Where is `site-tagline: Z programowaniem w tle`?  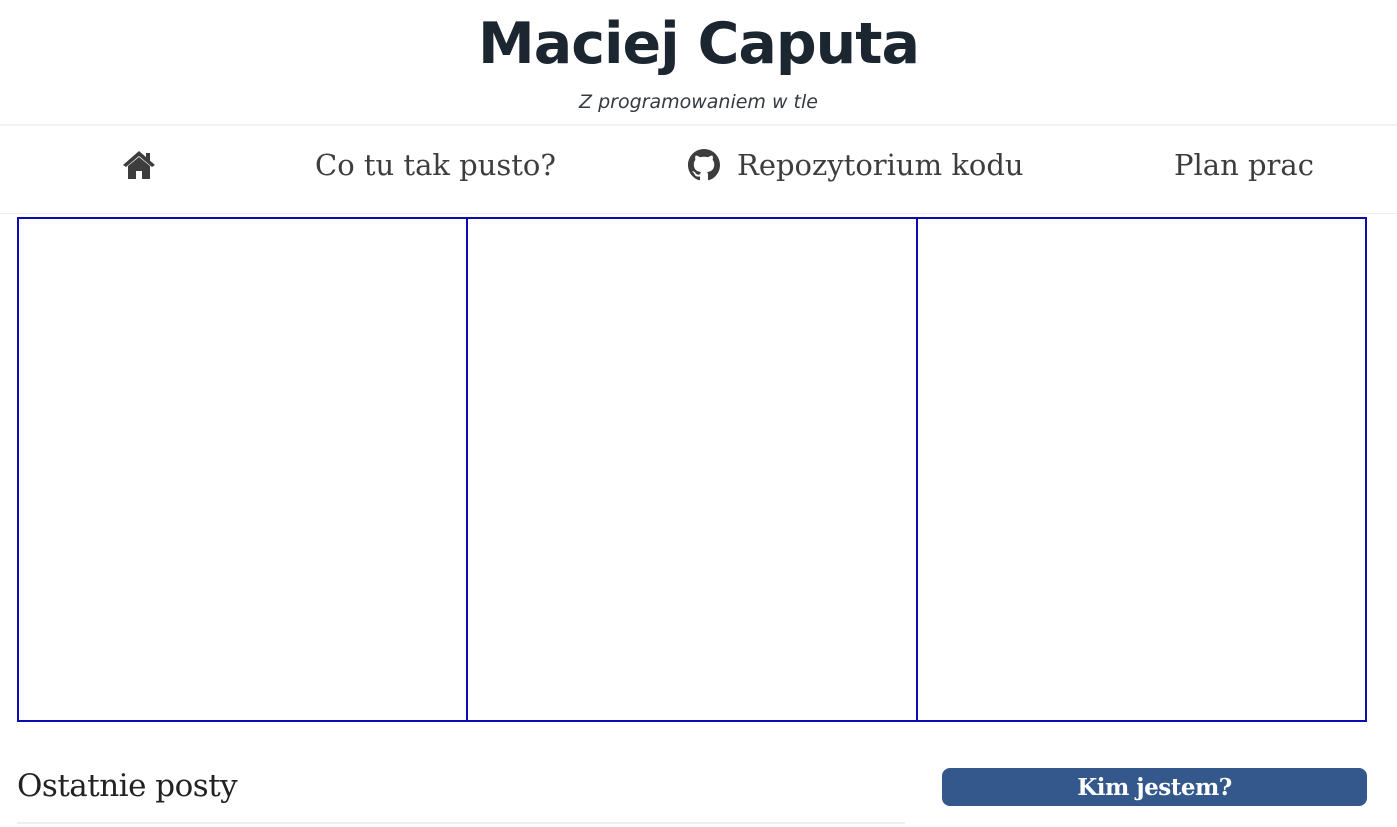 site-tagline: Z programowaniem w tle is located at coordinates (698, 102).